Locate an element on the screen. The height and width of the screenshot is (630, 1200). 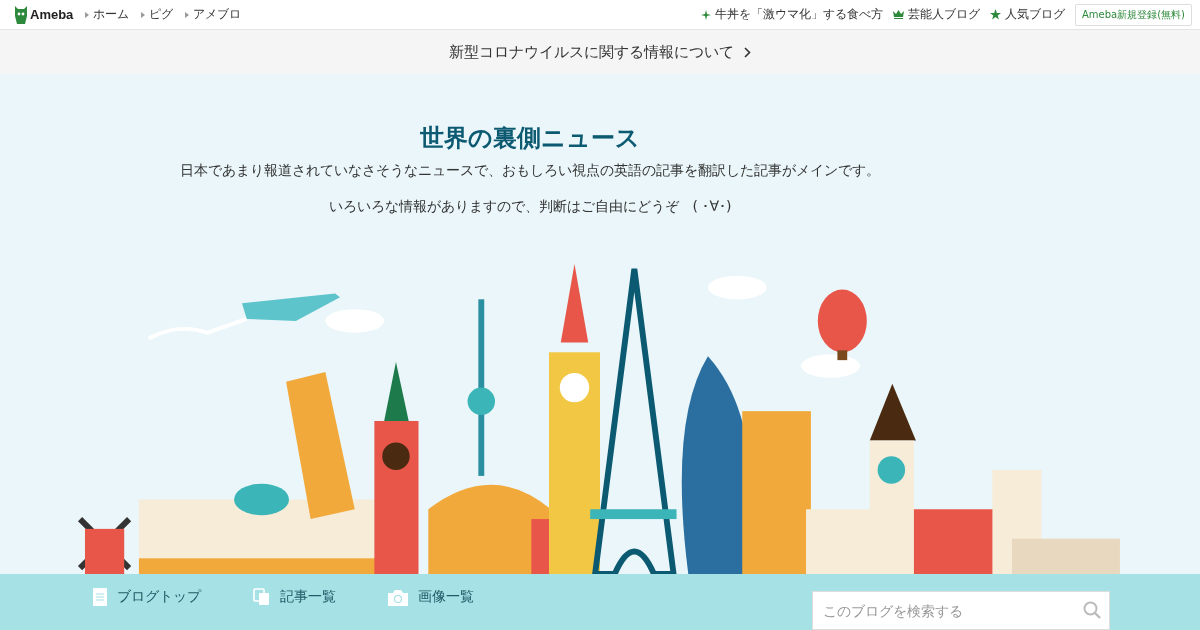
header-link: 芸能人ブログ is located at coordinates (936, 14).